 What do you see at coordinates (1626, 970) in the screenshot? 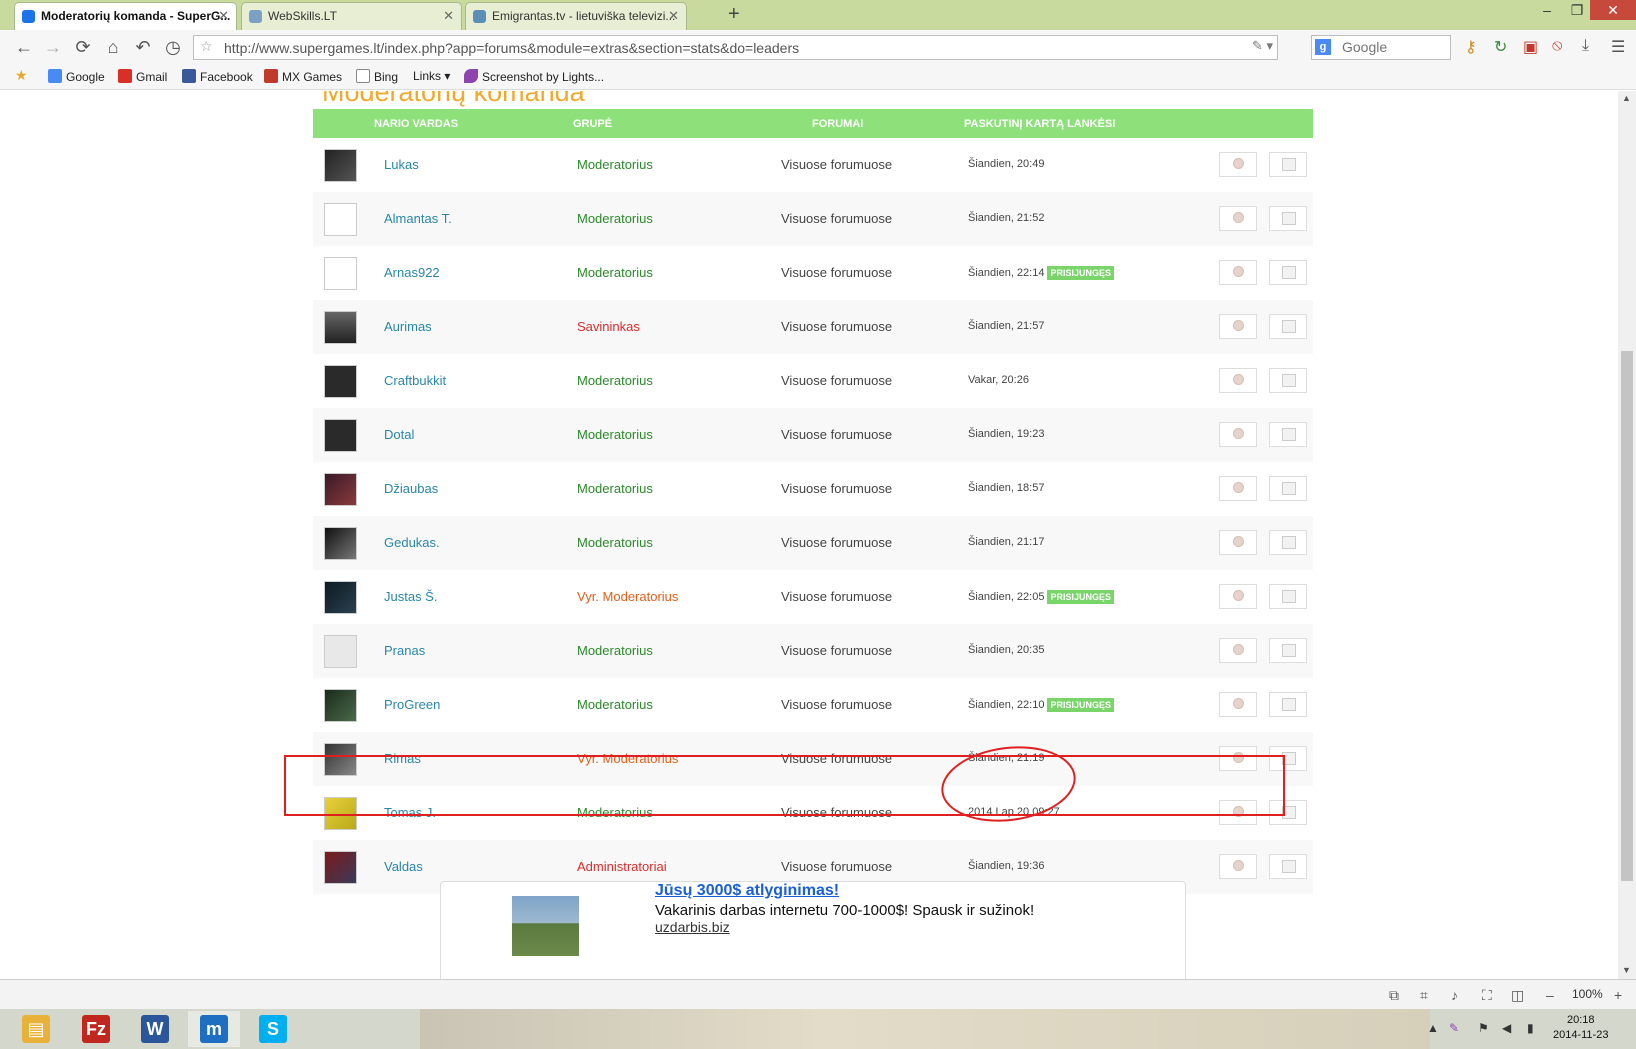
I see `scroll-down-icon: ▼` at bounding box center [1626, 970].